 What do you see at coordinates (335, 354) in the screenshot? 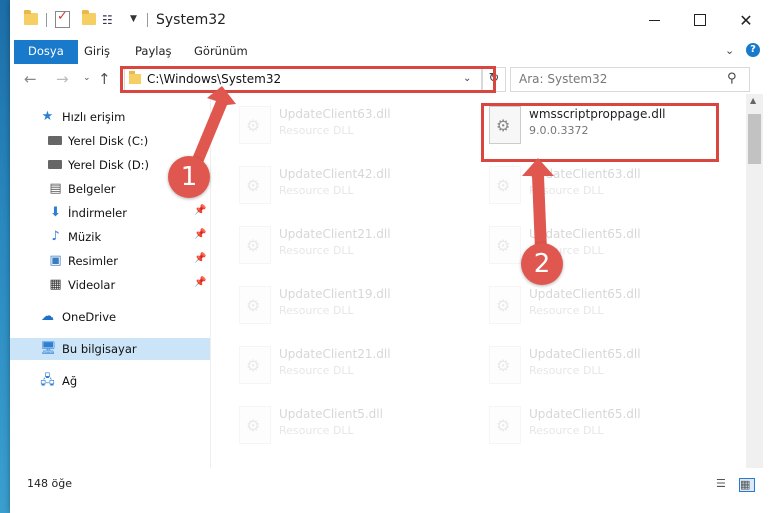
I see `file-name: UpdateClient21.dll` at bounding box center [335, 354].